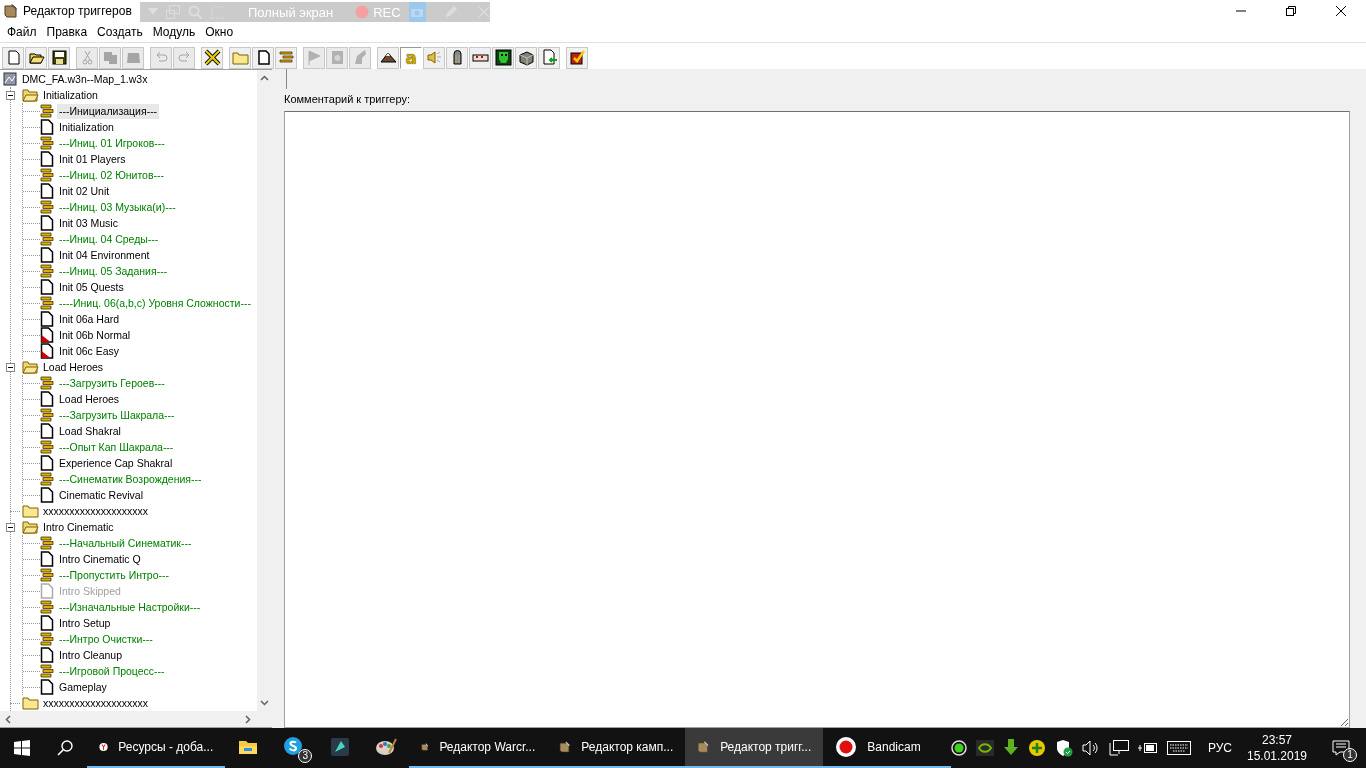 The image size is (1366, 768). Describe the element at coordinates (101, 495) in the screenshot. I see `trigger-item: Cinematic Revival` at that location.